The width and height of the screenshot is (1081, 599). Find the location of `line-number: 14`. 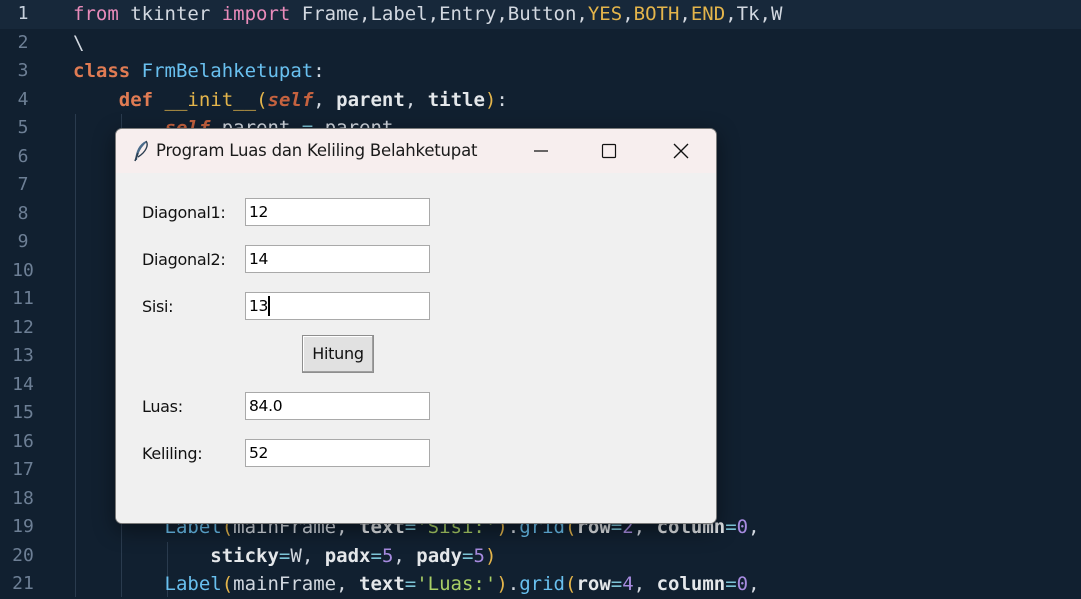

line-number: 14 is located at coordinates (23, 384).